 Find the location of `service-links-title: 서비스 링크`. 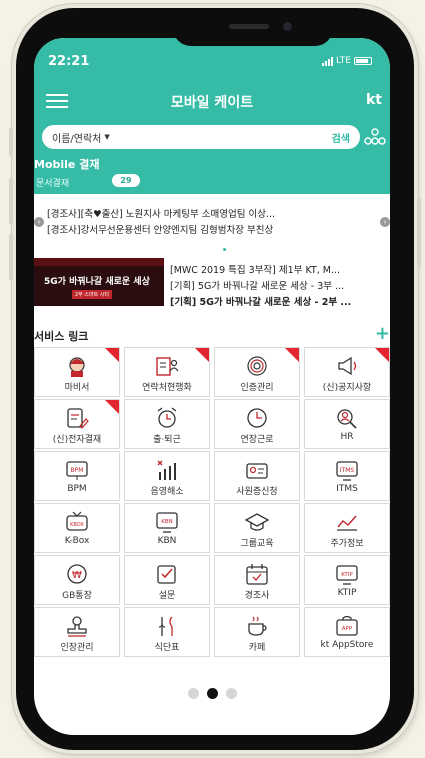

service-links-title: 서비스 링크 is located at coordinates (61, 336).